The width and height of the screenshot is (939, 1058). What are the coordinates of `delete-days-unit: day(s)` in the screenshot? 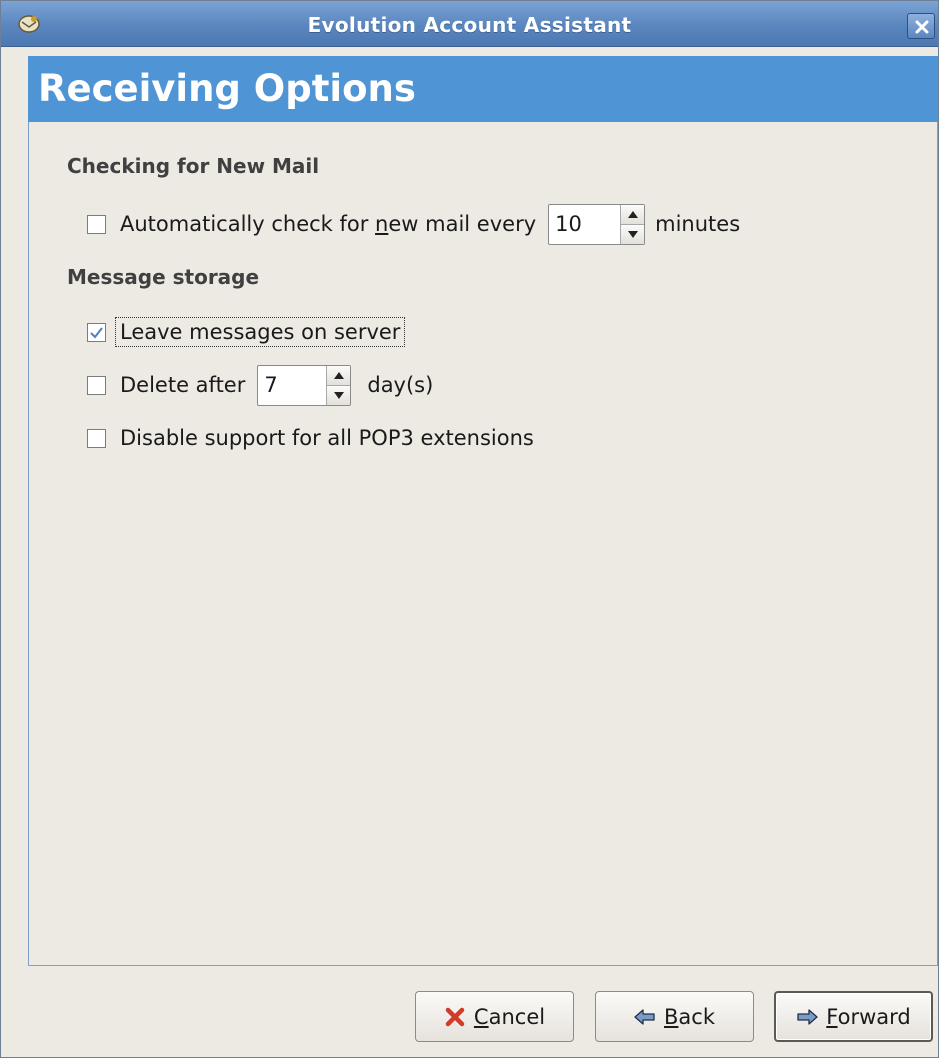 It's located at (400, 385).